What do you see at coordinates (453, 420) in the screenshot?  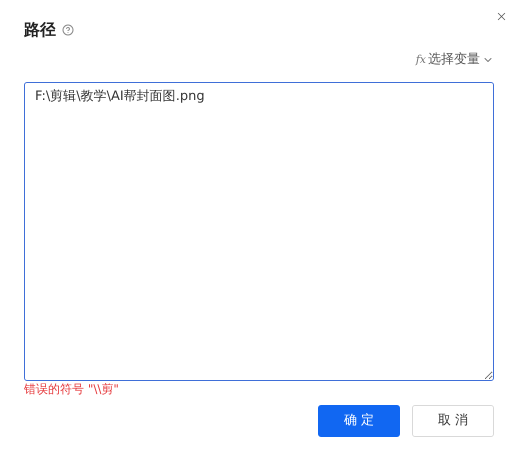 I see `cancel-button: 取 消` at bounding box center [453, 420].